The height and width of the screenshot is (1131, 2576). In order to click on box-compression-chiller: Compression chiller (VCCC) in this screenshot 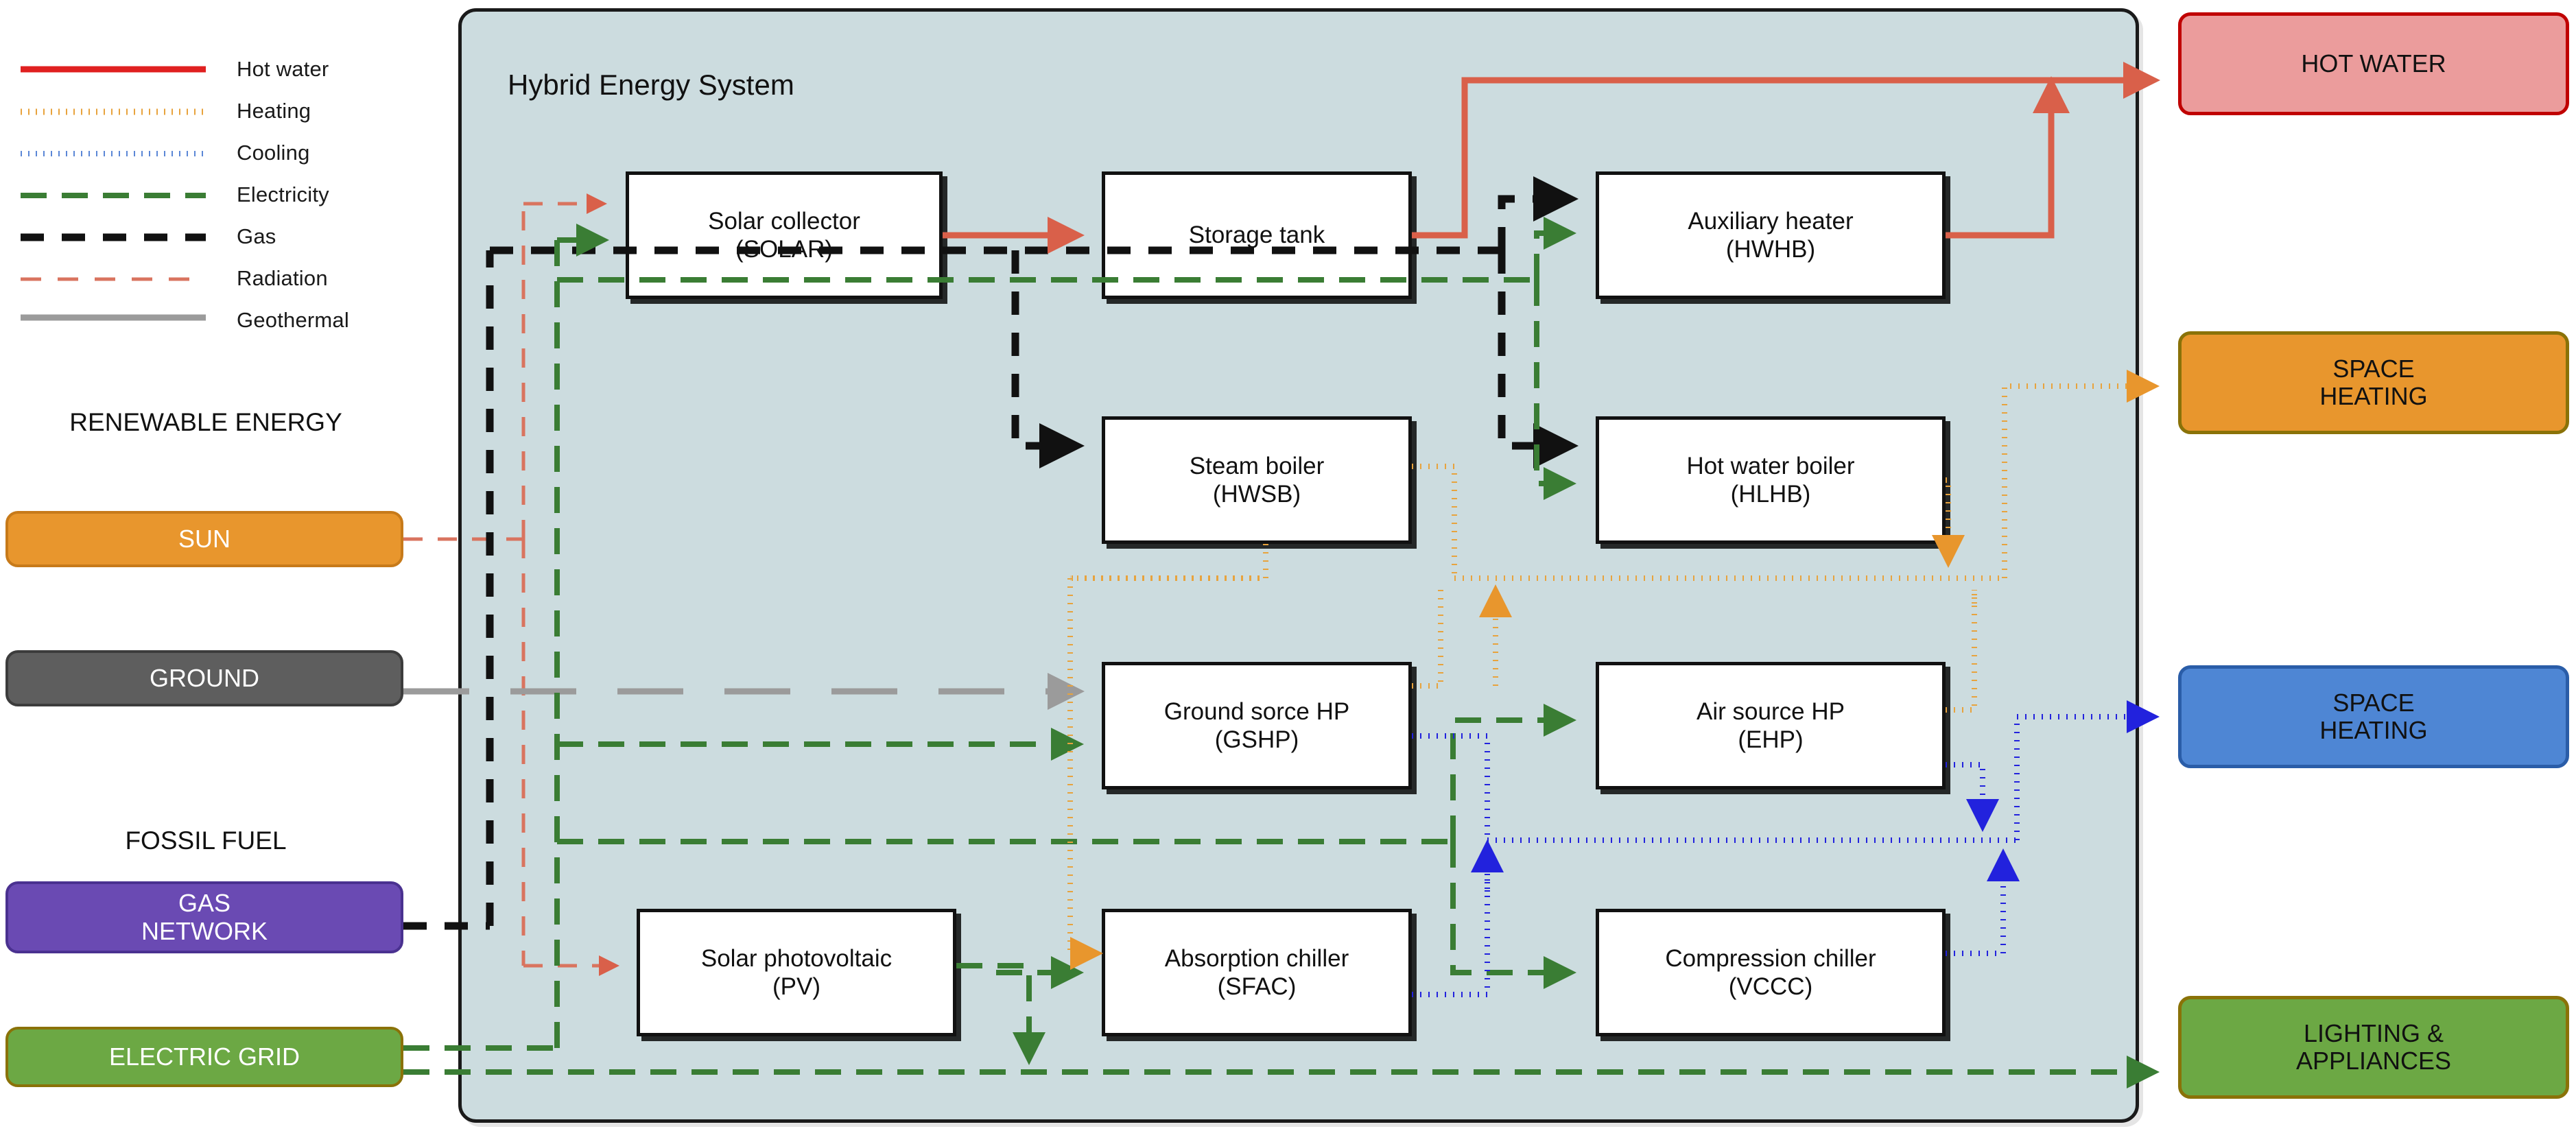, I will do `click(1771, 972)`.